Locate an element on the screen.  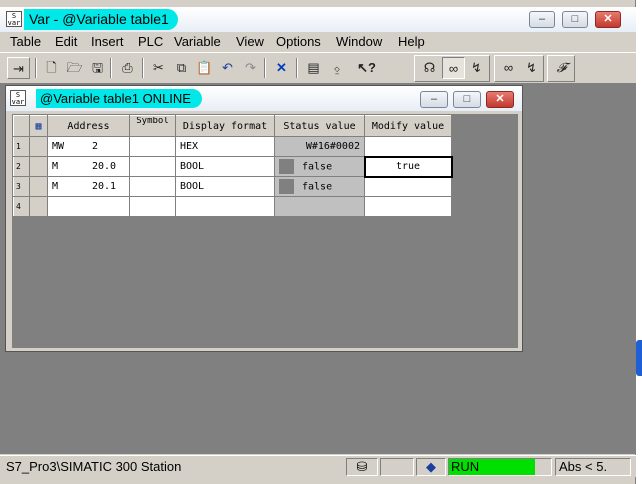
menu-edit: Edit is located at coordinates (66, 41).